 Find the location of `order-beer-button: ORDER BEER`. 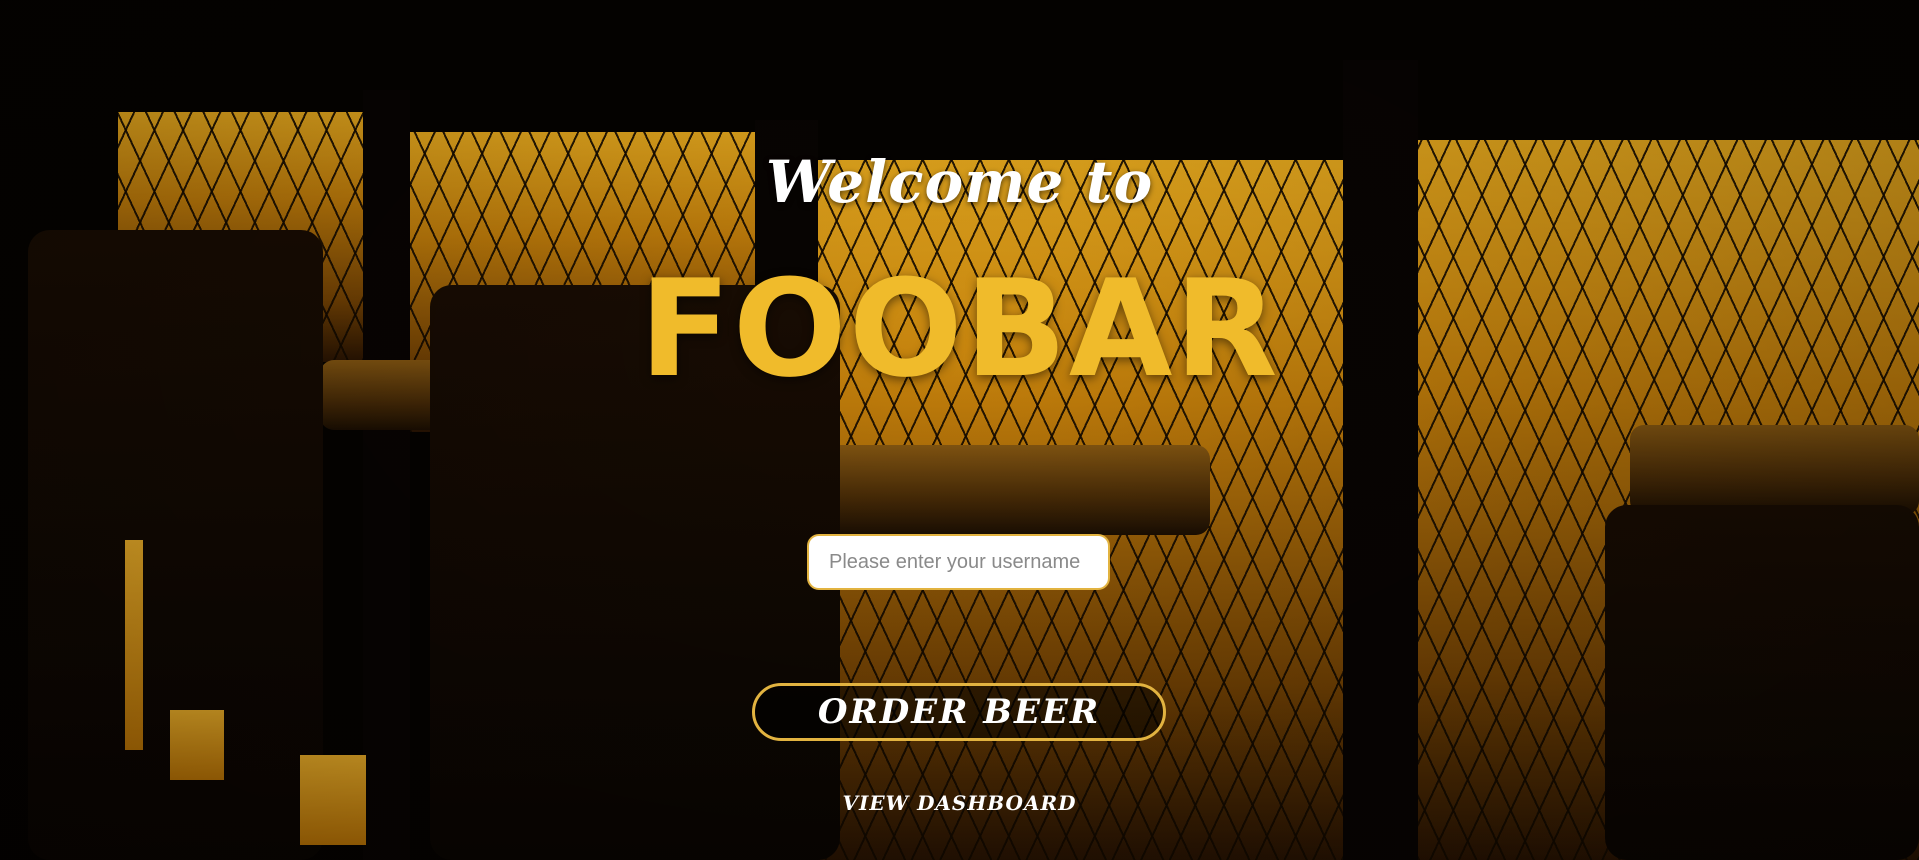

order-beer-button: ORDER BEER is located at coordinates (959, 712).